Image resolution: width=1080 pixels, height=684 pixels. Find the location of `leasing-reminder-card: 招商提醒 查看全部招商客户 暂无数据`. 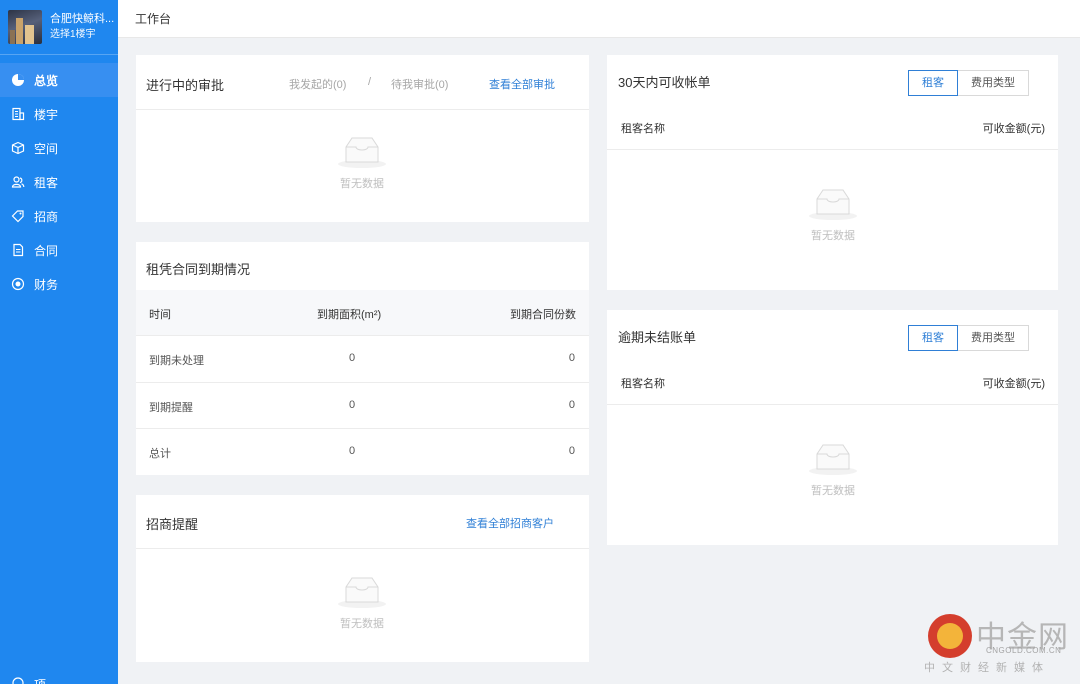

leasing-reminder-card: 招商提醒 查看全部招商客户 暂无数据 is located at coordinates (362, 578).